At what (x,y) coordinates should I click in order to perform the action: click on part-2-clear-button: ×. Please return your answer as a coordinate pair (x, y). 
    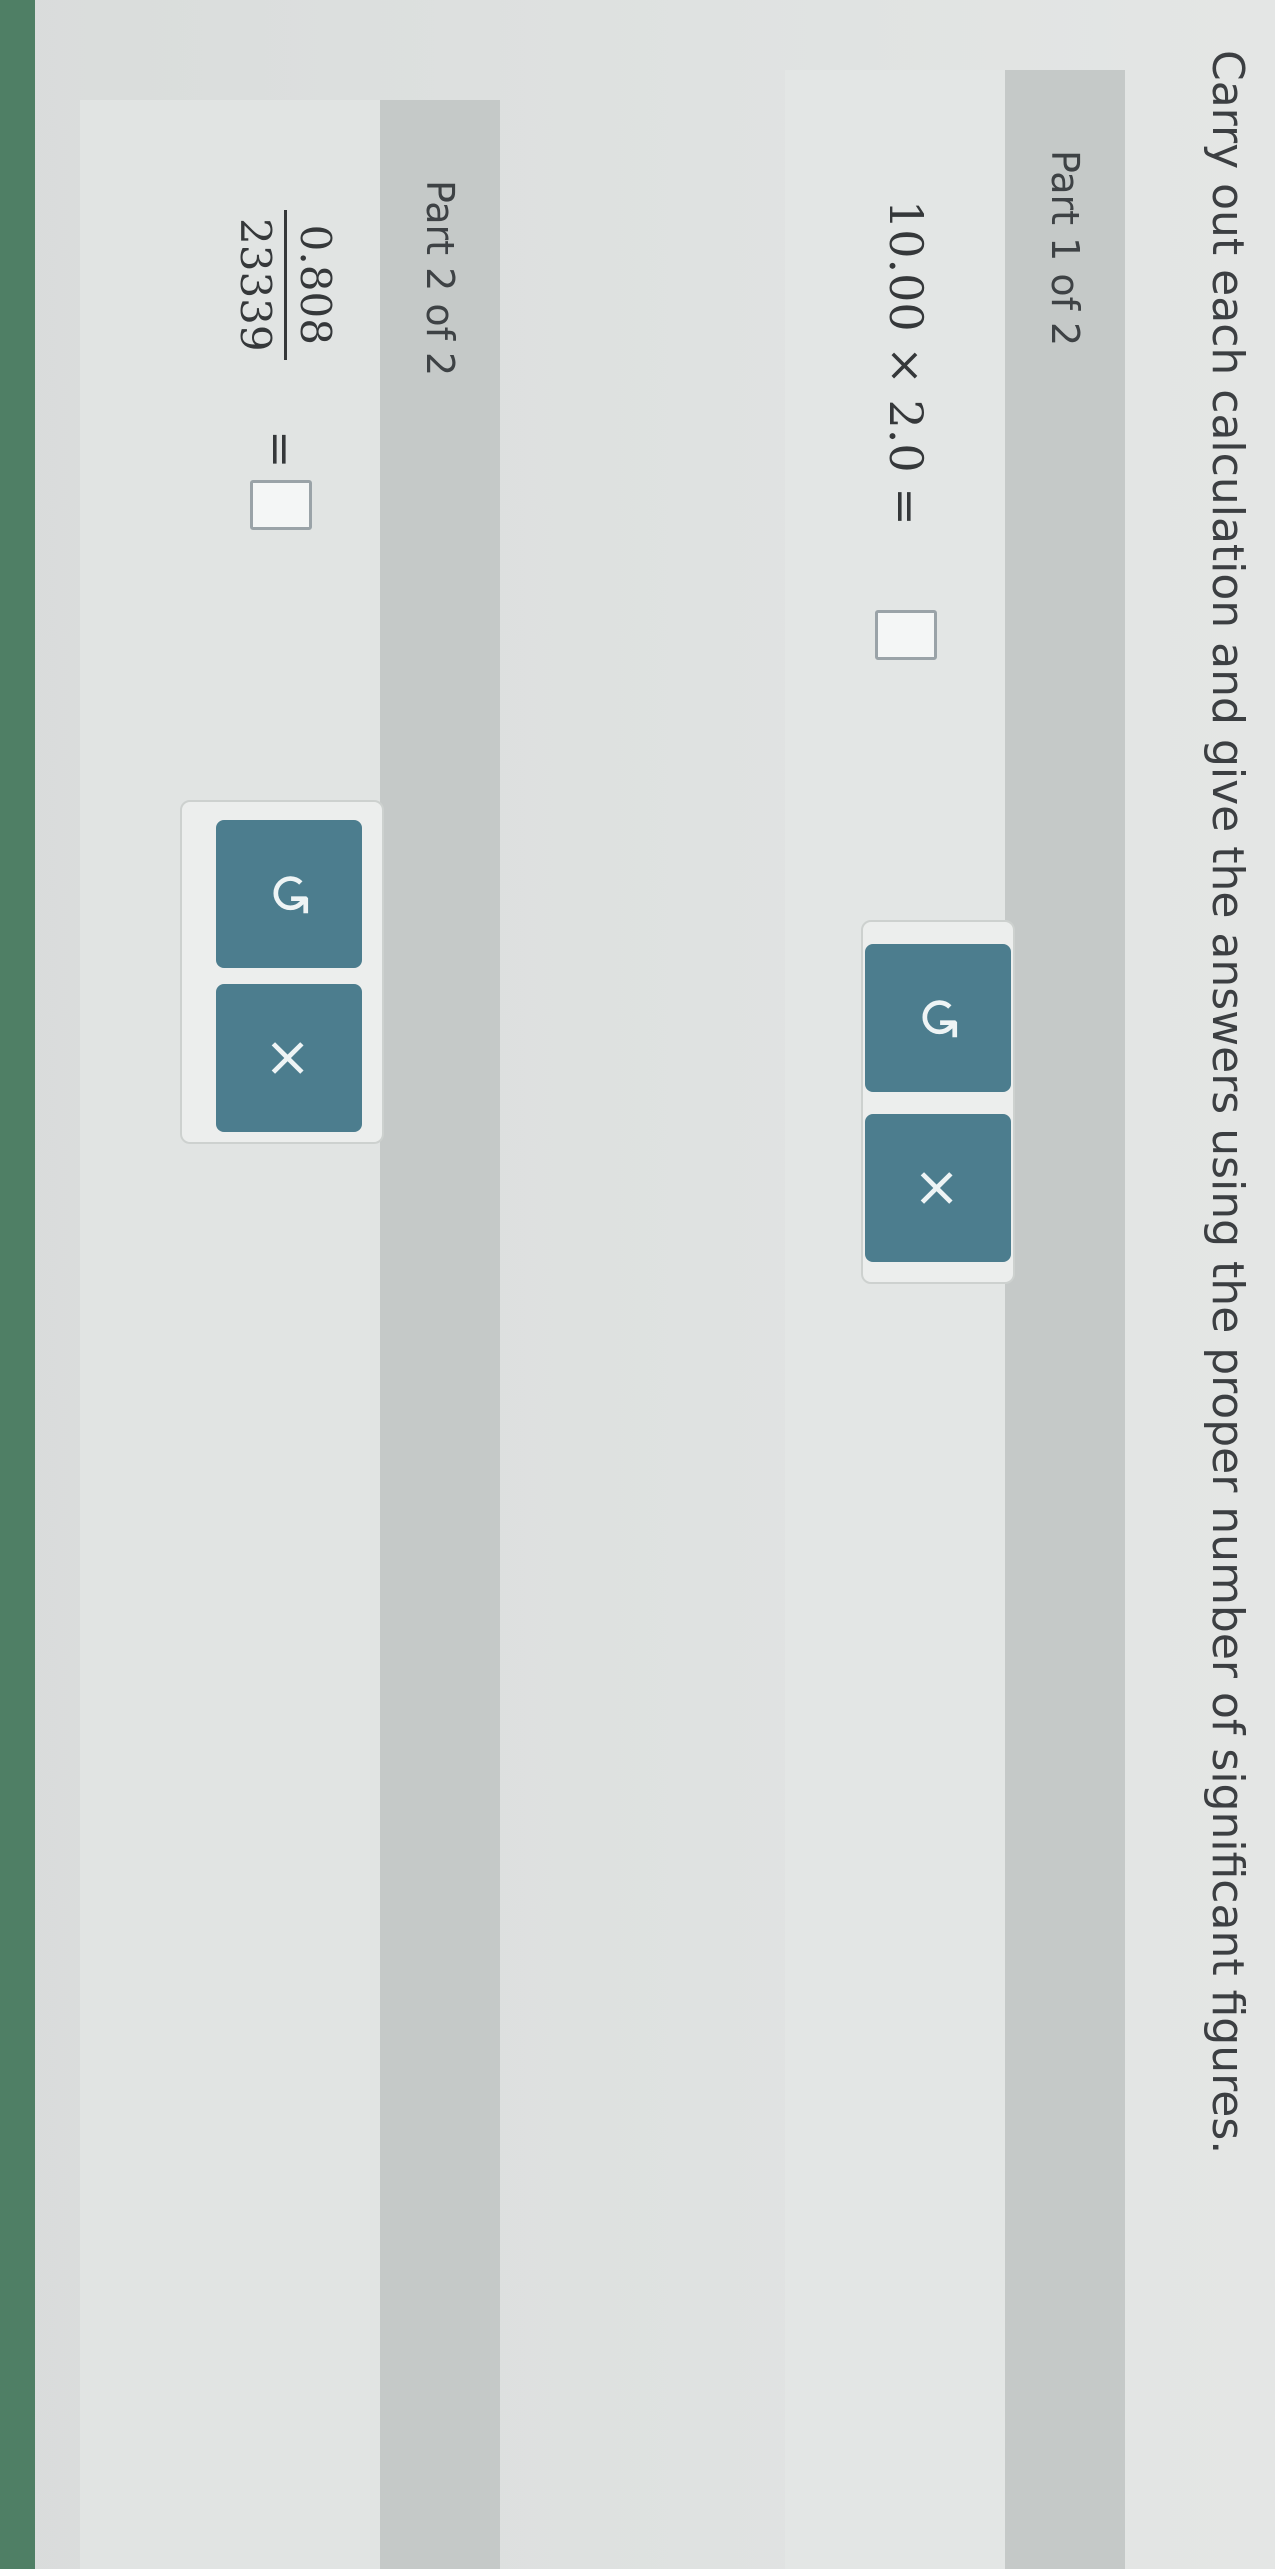
    Looking at the image, I should click on (289, 1058).